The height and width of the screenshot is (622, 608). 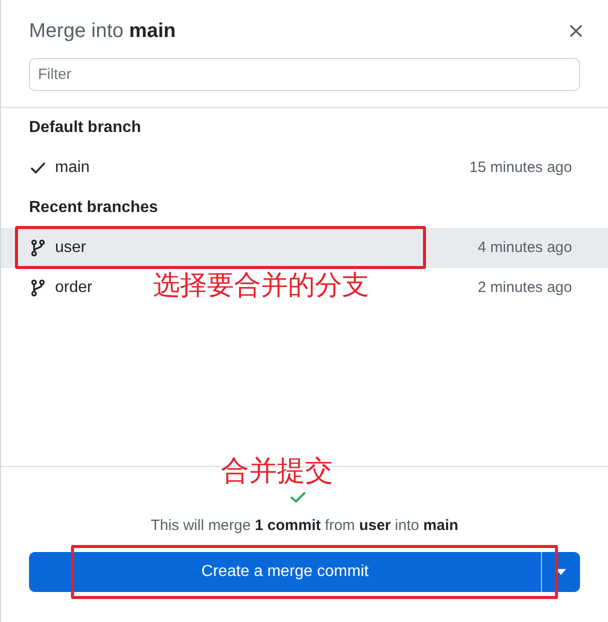 What do you see at coordinates (297, 497) in the screenshot?
I see `check-icon` at bounding box center [297, 497].